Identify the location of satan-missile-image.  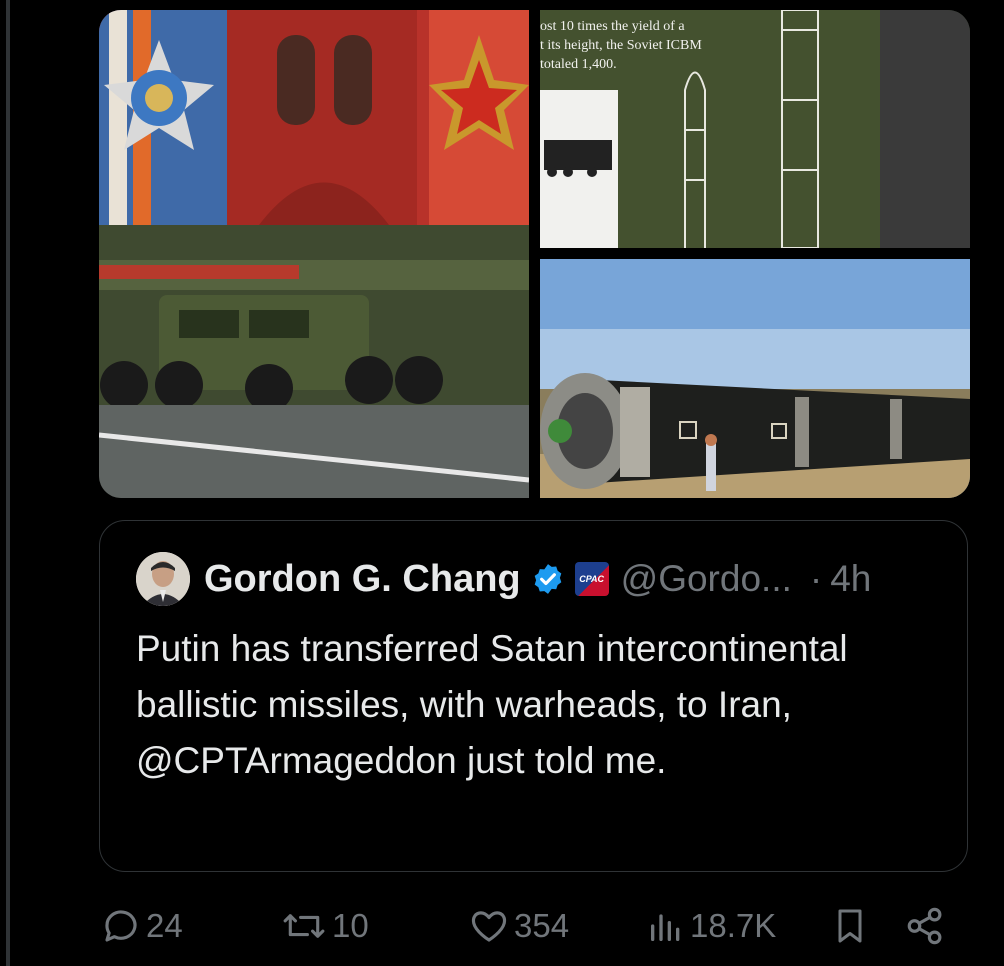
(755, 378).